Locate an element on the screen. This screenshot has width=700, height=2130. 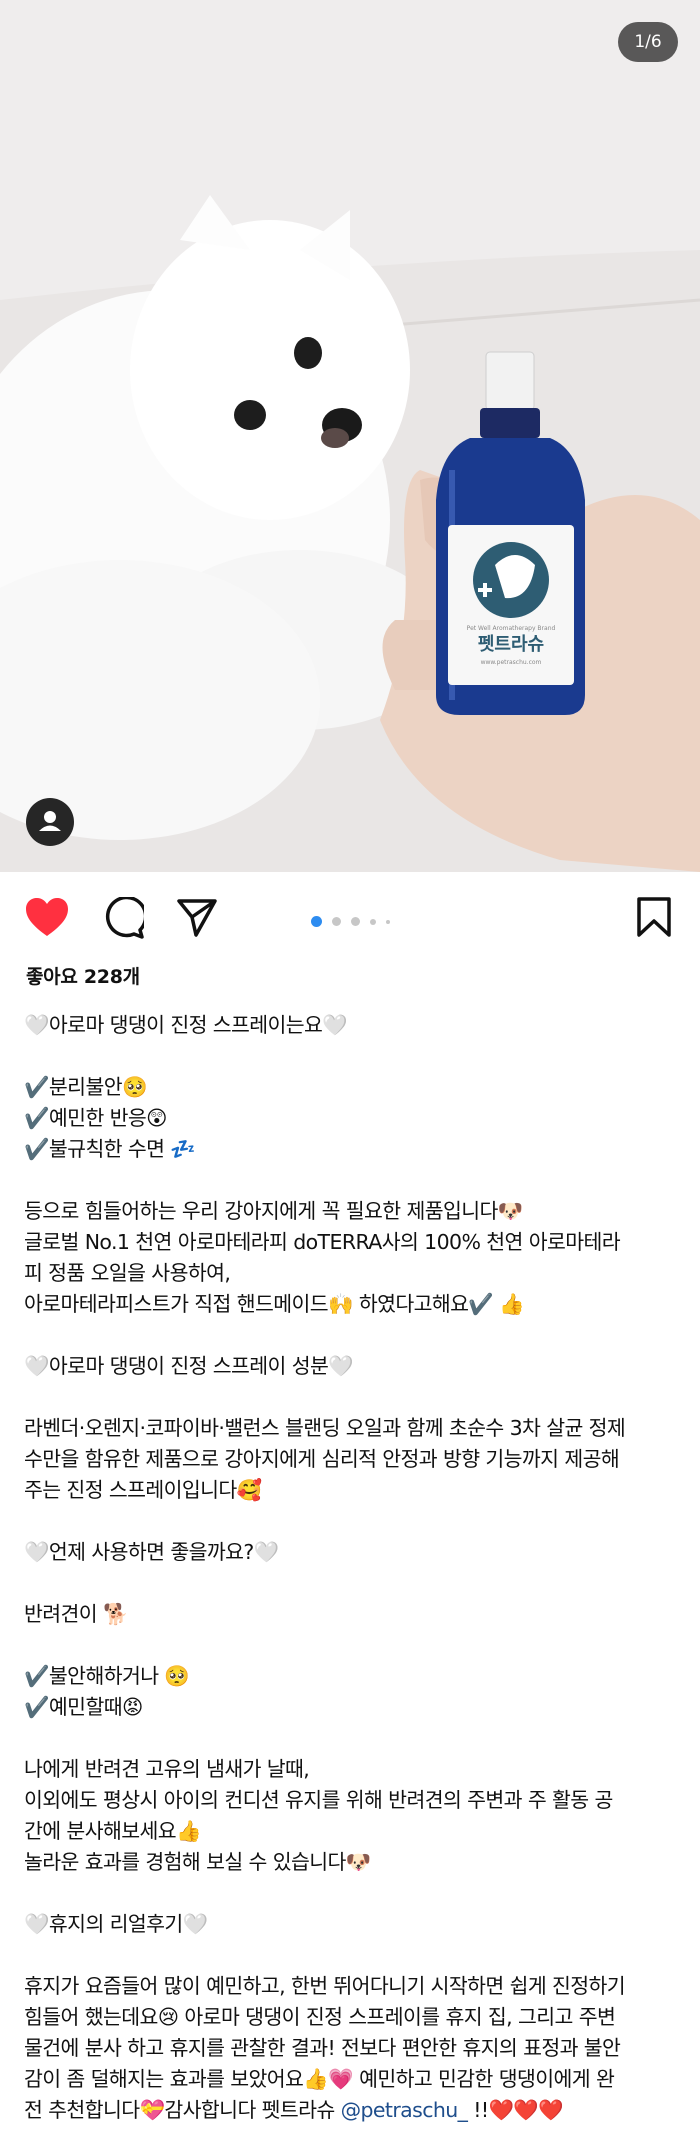
caption-line: 🤍언제 사용하면 좋을까요?🤍 is located at coordinates (151, 1552).